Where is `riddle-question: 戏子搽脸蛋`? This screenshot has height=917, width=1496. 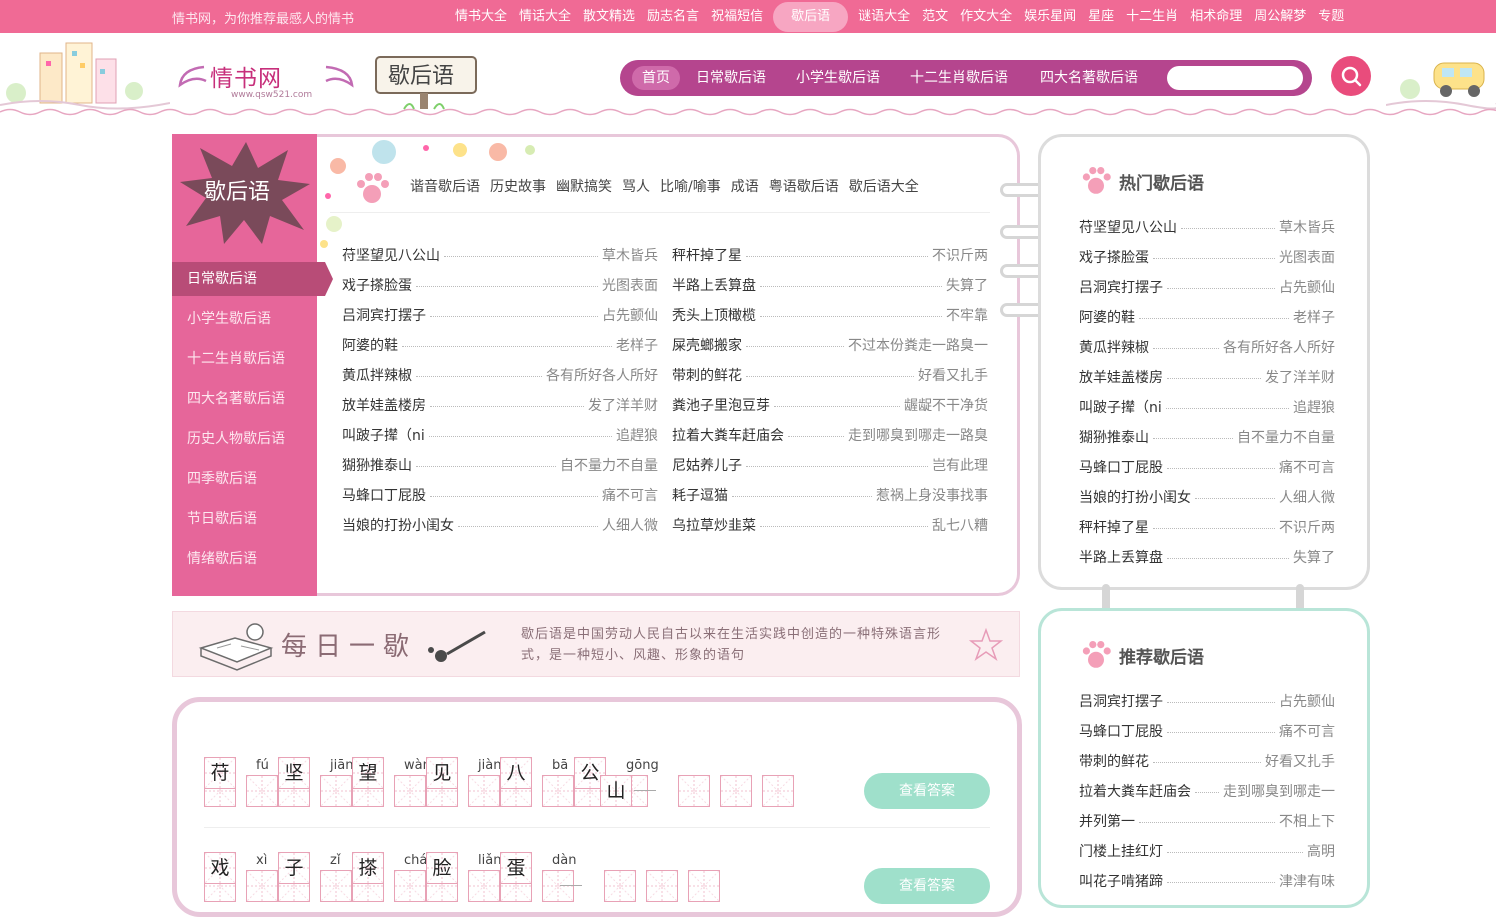
riddle-question: 戏子搽脸蛋 is located at coordinates (377, 286).